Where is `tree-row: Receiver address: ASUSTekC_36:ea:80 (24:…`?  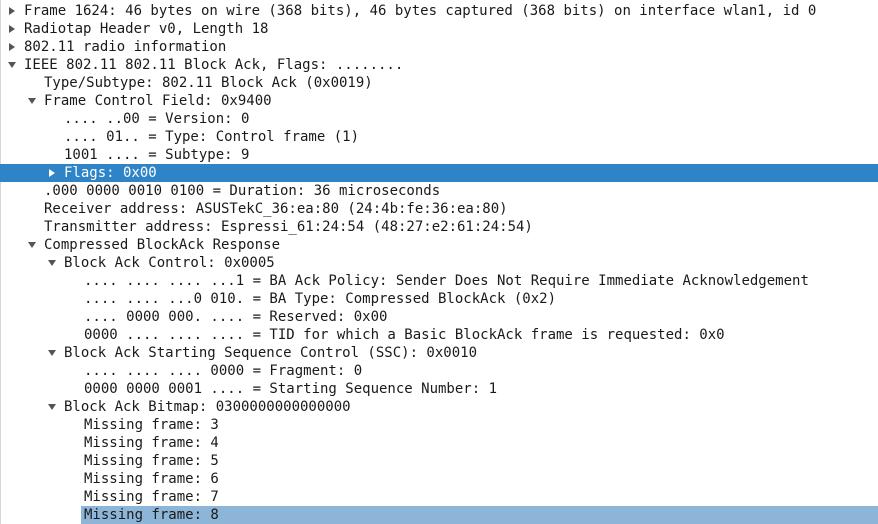 tree-row: Receiver address: ASUSTekC_36:ea:80 (24:… is located at coordinates (439, 209).